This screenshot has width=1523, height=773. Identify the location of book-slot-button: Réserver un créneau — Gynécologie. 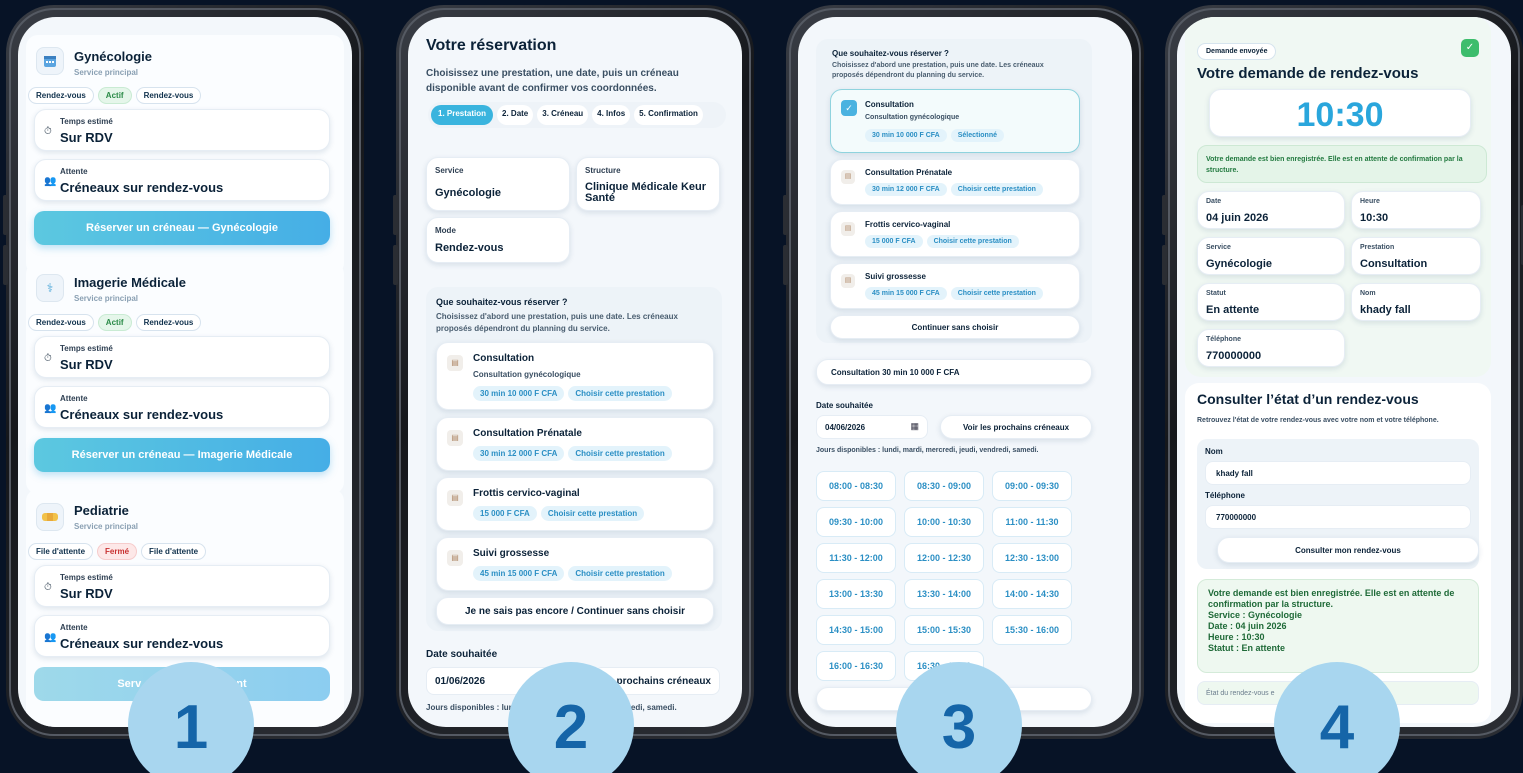
(182, 228).